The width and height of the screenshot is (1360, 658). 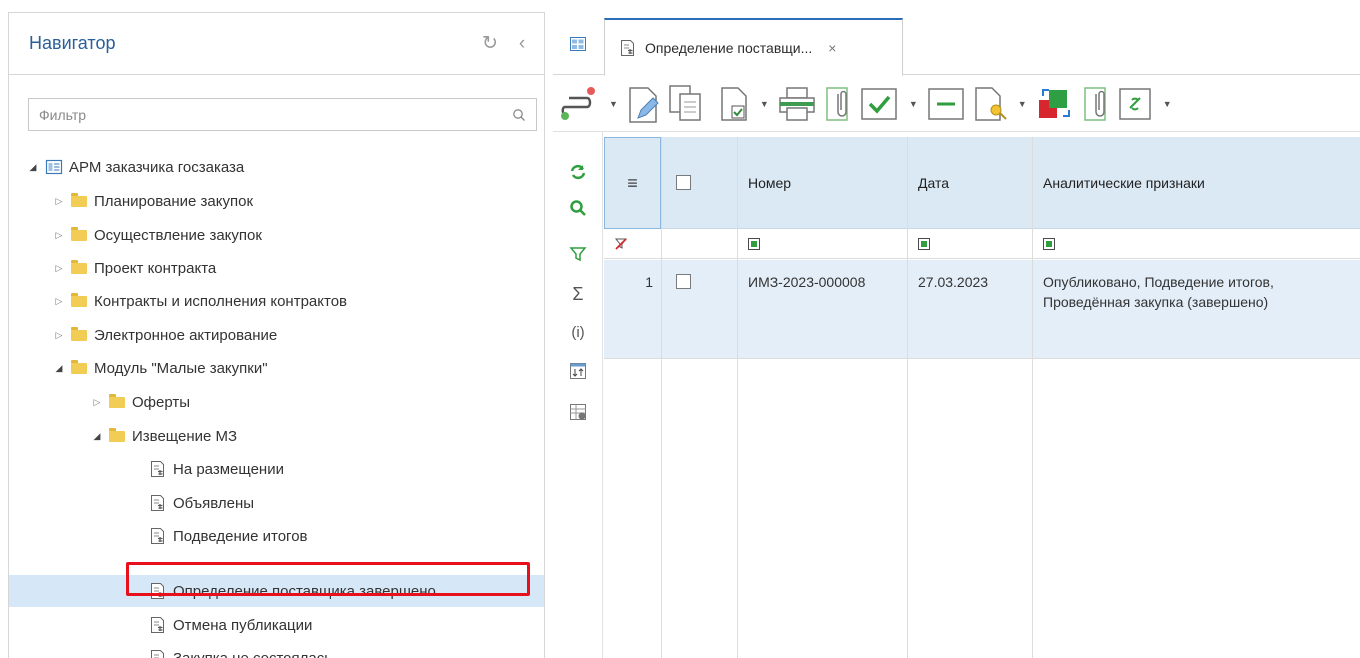 I want to click on tree-item-label: АРМ заказчика госзаказа, so click(x=157, y=167).